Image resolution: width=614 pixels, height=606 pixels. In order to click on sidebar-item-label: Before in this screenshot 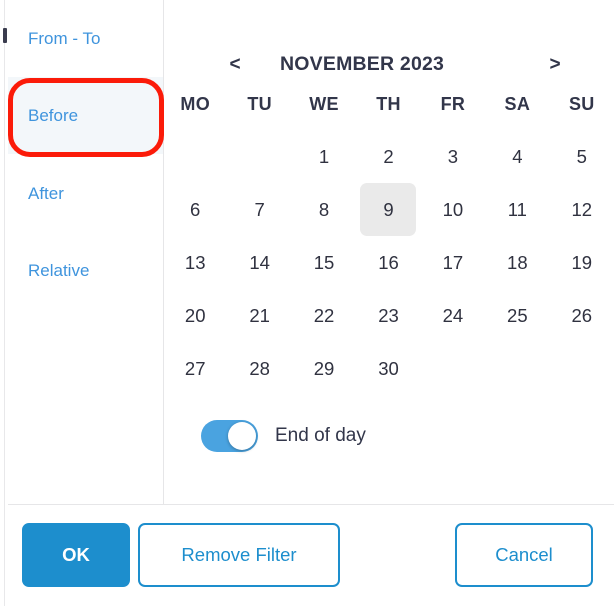, I will do `click(53, 115)`.